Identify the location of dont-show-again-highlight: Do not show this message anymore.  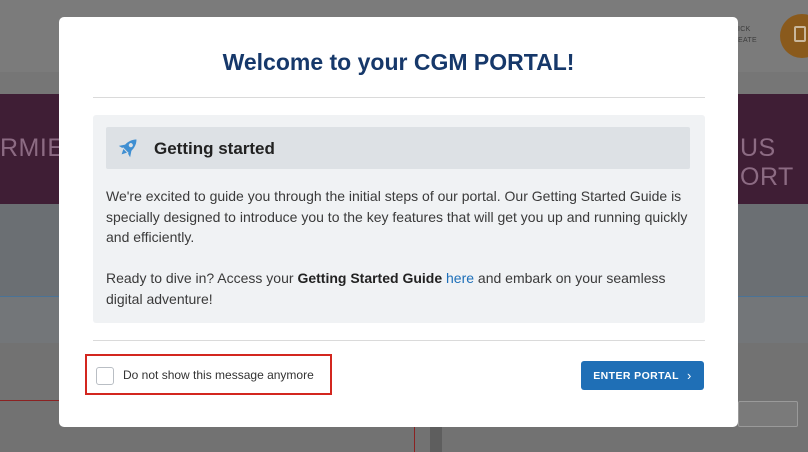
(208, 374).